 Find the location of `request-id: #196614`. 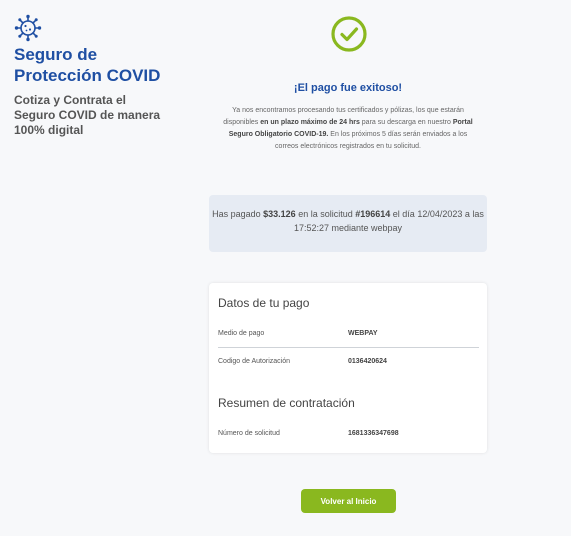

request-id: #196614 is located at coordinates (373, 214).